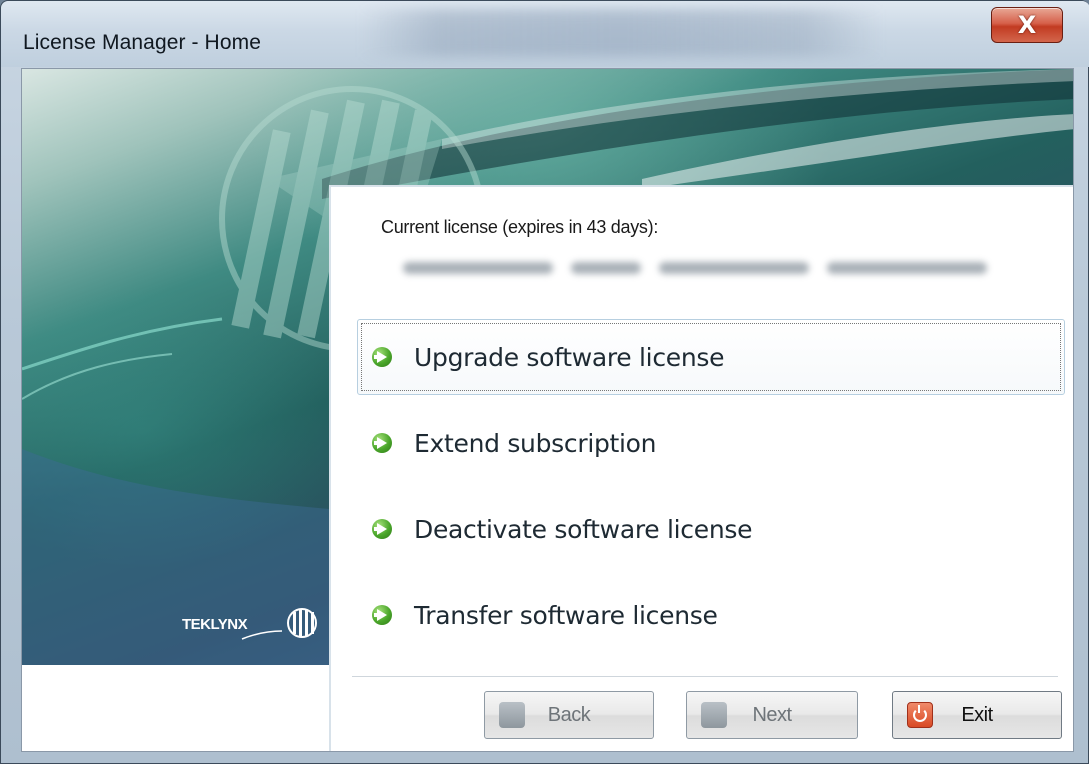 The height and width of the screenshot is (764, 1089). Describe the element at coordinates (520, 227) in the screenshot. I see `current-license-label: Current license (expires in 43 days):` at that location.